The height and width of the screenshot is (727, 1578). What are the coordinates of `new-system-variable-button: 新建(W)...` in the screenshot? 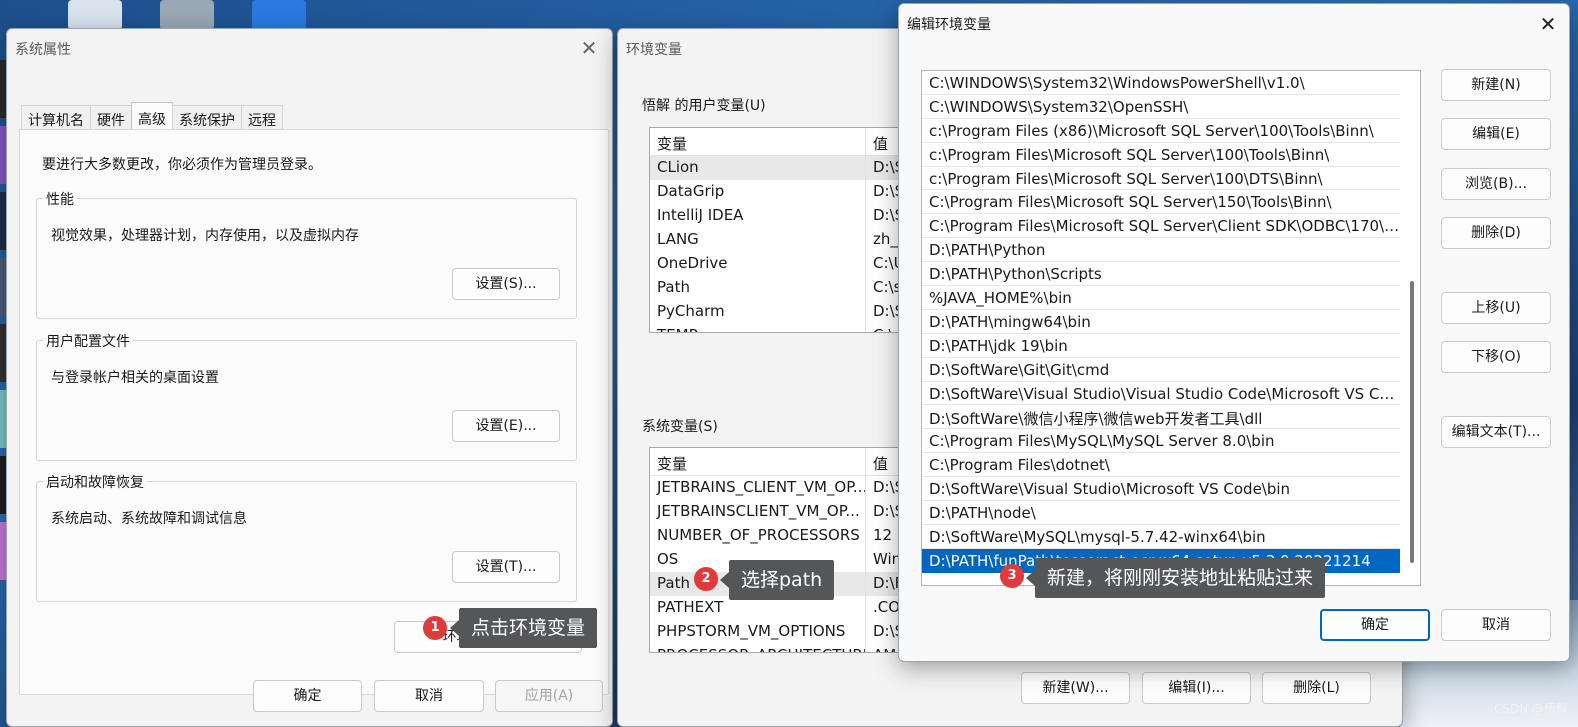 It's located at (1075, 688).